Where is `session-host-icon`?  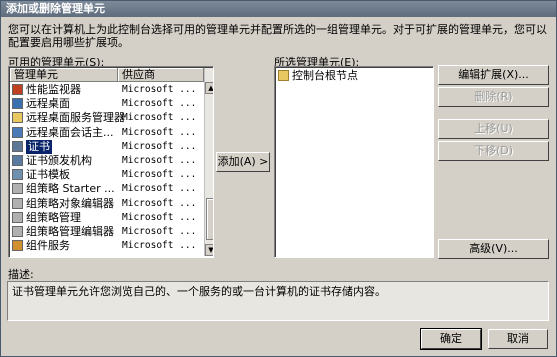
session-host-icon is located at coordinates (17, 132).